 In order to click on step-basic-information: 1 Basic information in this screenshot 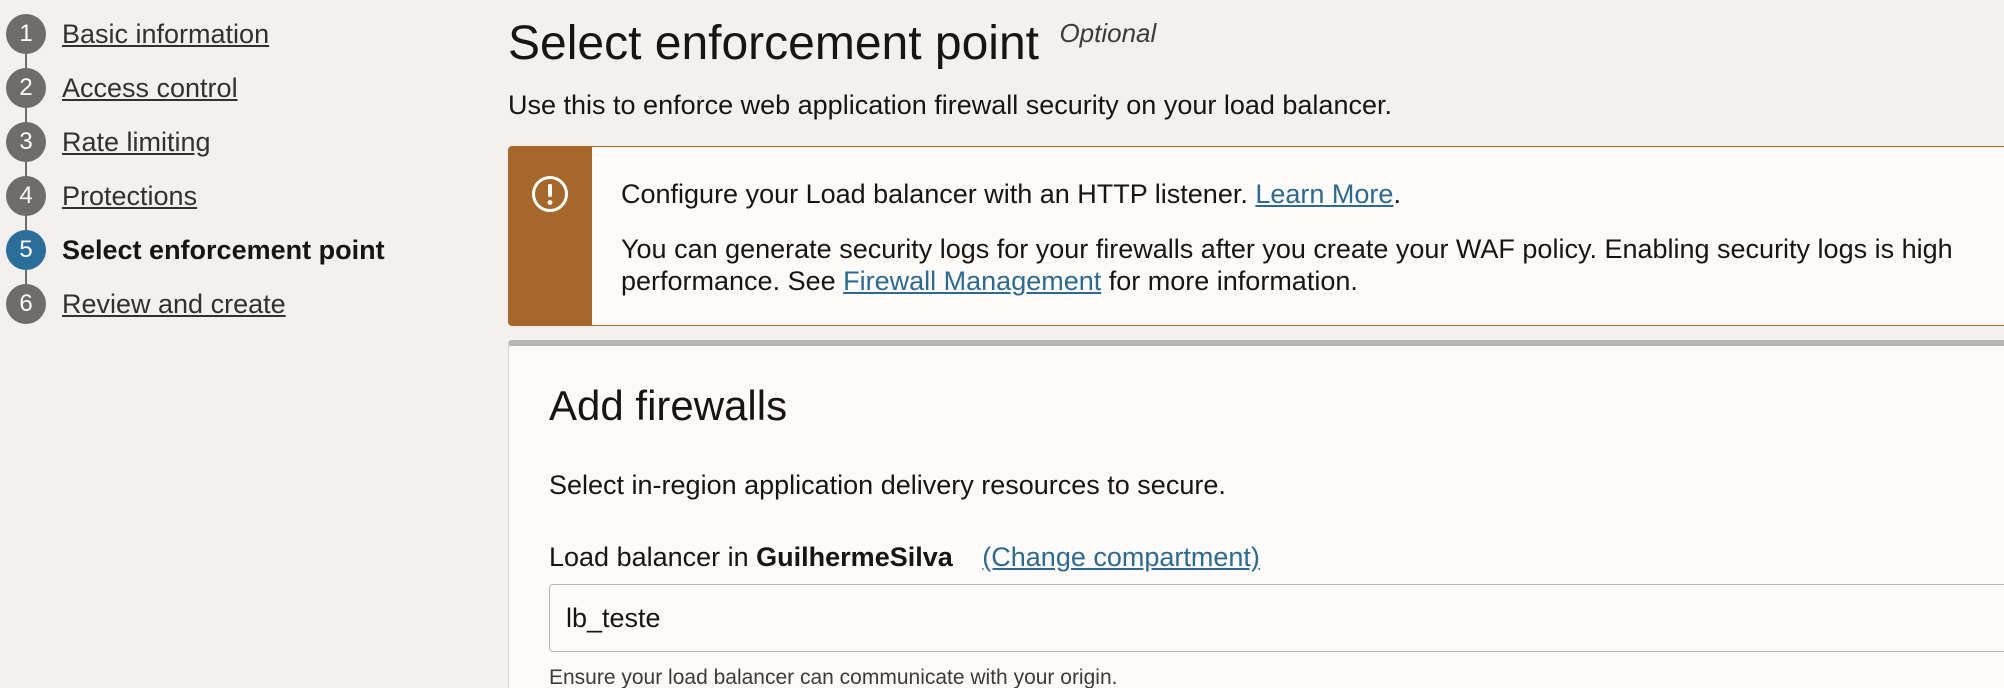, I will do `click(137, 34)`.